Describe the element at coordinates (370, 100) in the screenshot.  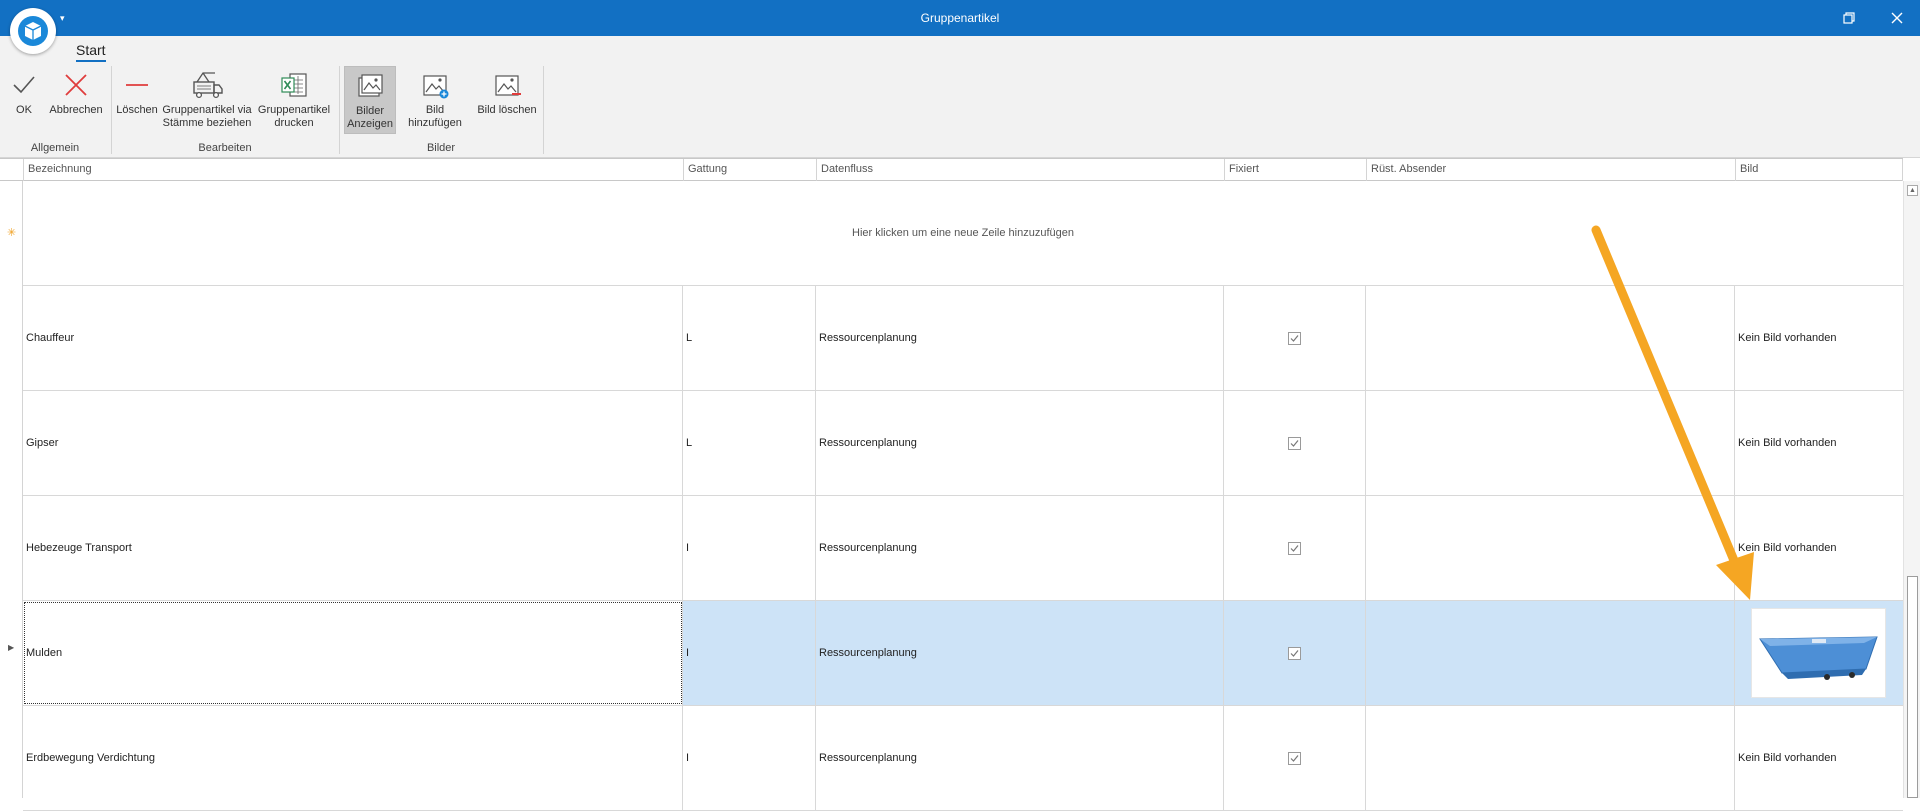
I see `show-images-button: Bilder Anzeigen` at that location.